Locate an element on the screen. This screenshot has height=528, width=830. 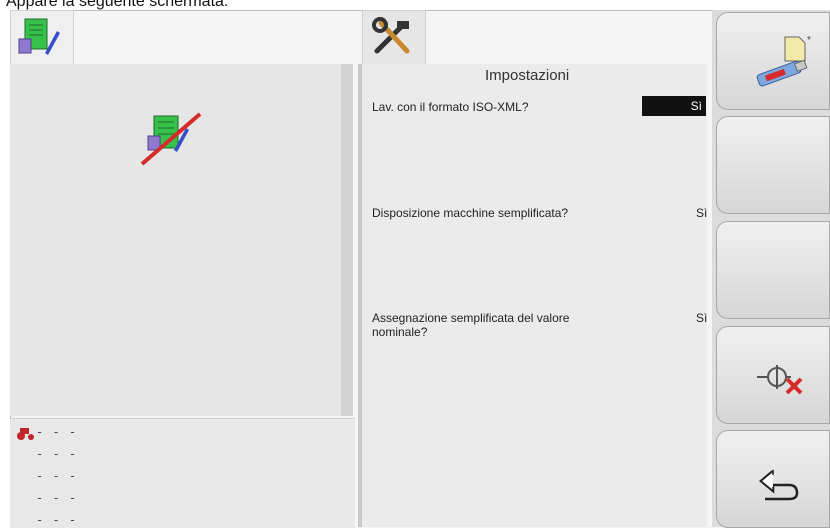
status-row-2: - - - is located at coordinates (57, 454).